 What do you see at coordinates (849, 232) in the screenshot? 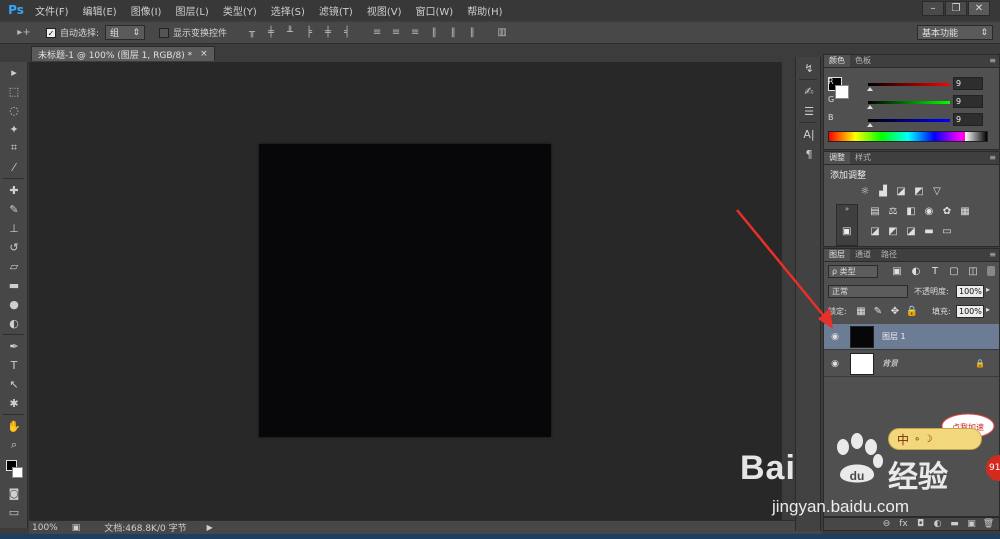
I see `adjust-panel-icon: ▣` at bounding box center [849, 232].